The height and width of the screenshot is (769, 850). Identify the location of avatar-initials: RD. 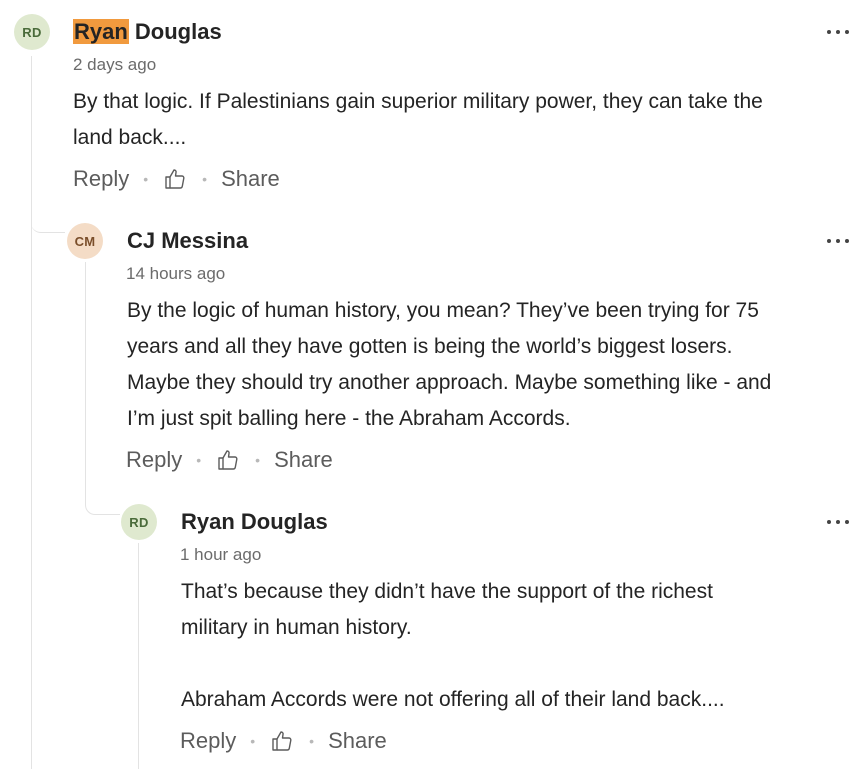
(139, 522).